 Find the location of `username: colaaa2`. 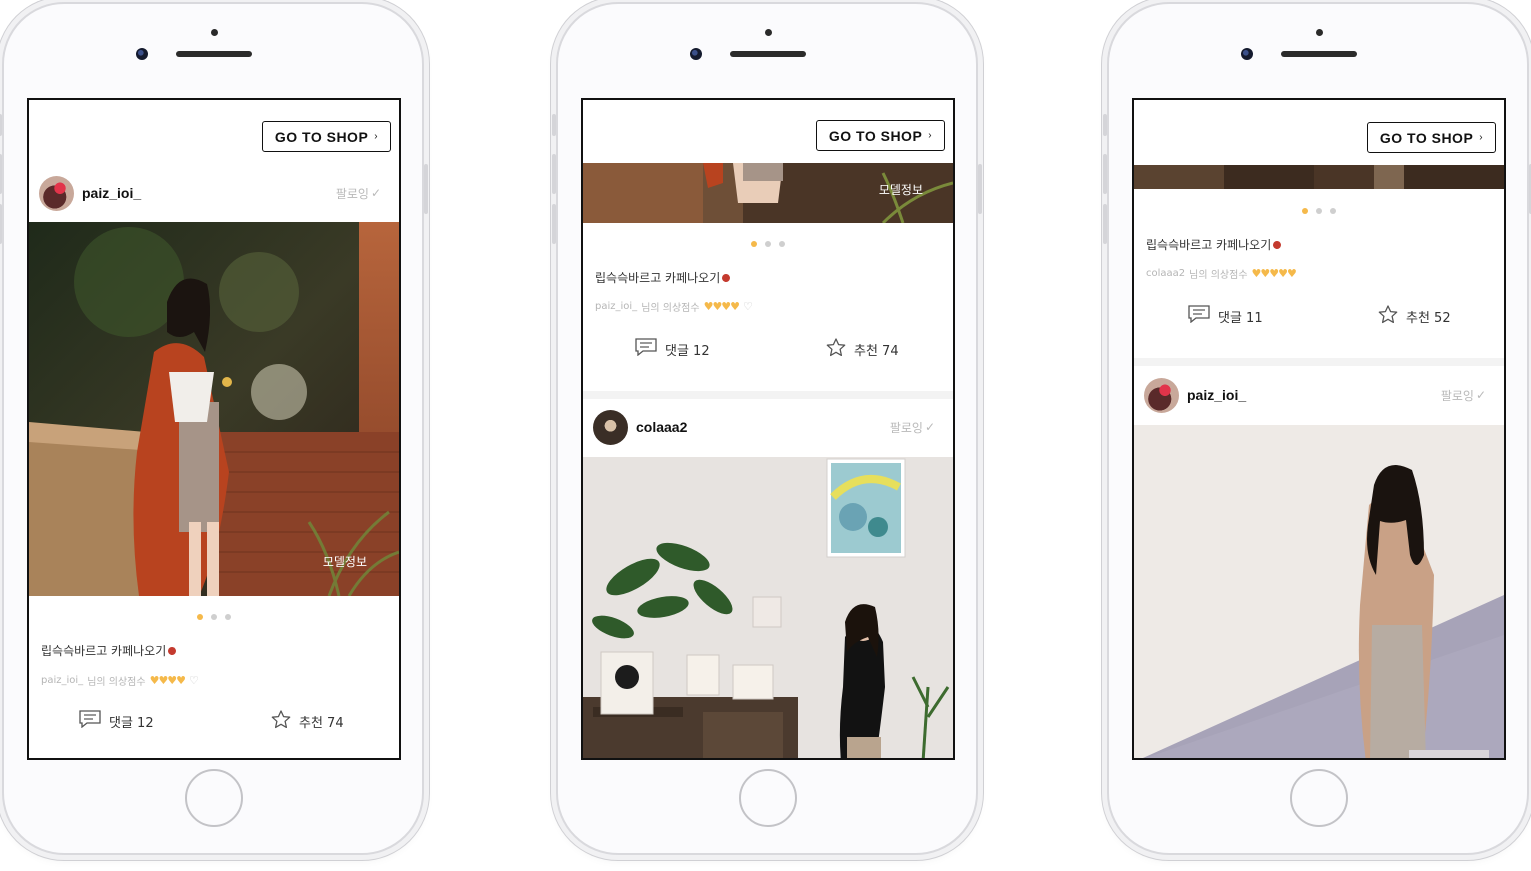

username: colaaa2 is located at coordinates (661, 427).